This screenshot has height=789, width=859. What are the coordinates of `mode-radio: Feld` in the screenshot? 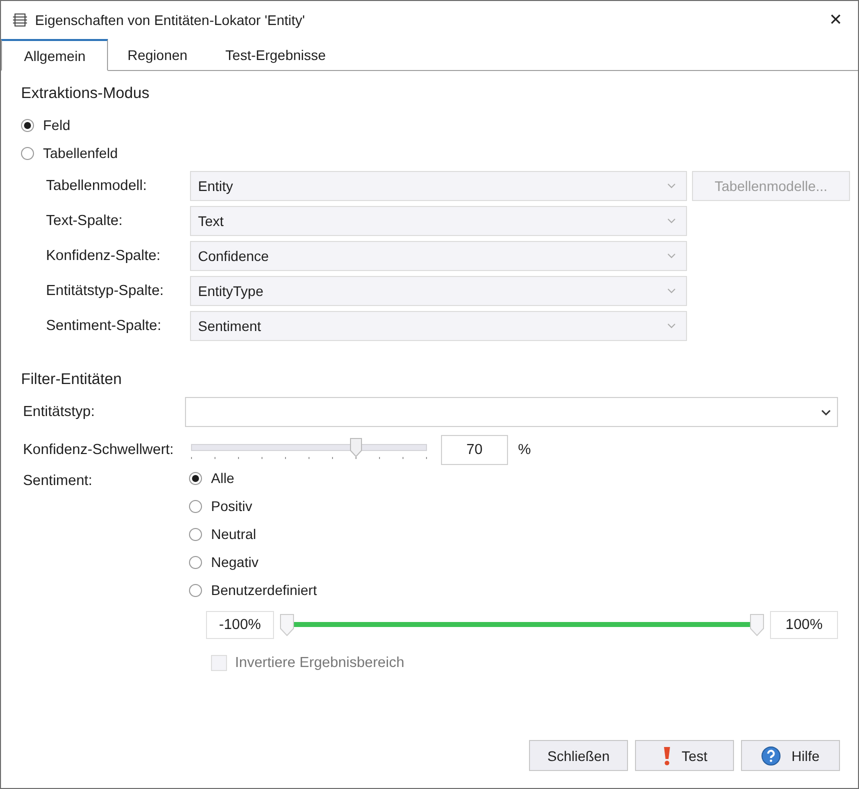 It's located at (45, 125).